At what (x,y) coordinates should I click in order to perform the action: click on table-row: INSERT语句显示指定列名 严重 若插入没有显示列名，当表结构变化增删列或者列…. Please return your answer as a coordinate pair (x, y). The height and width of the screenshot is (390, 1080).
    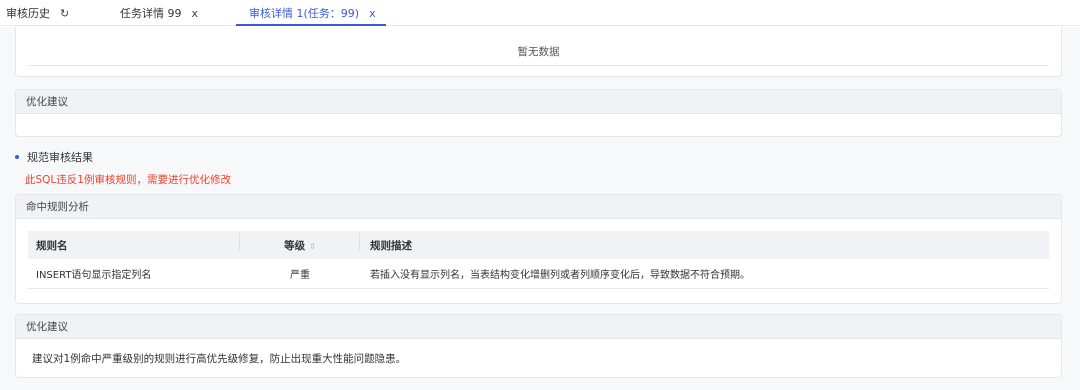
    Looking at the image, I should click on (538, 274).